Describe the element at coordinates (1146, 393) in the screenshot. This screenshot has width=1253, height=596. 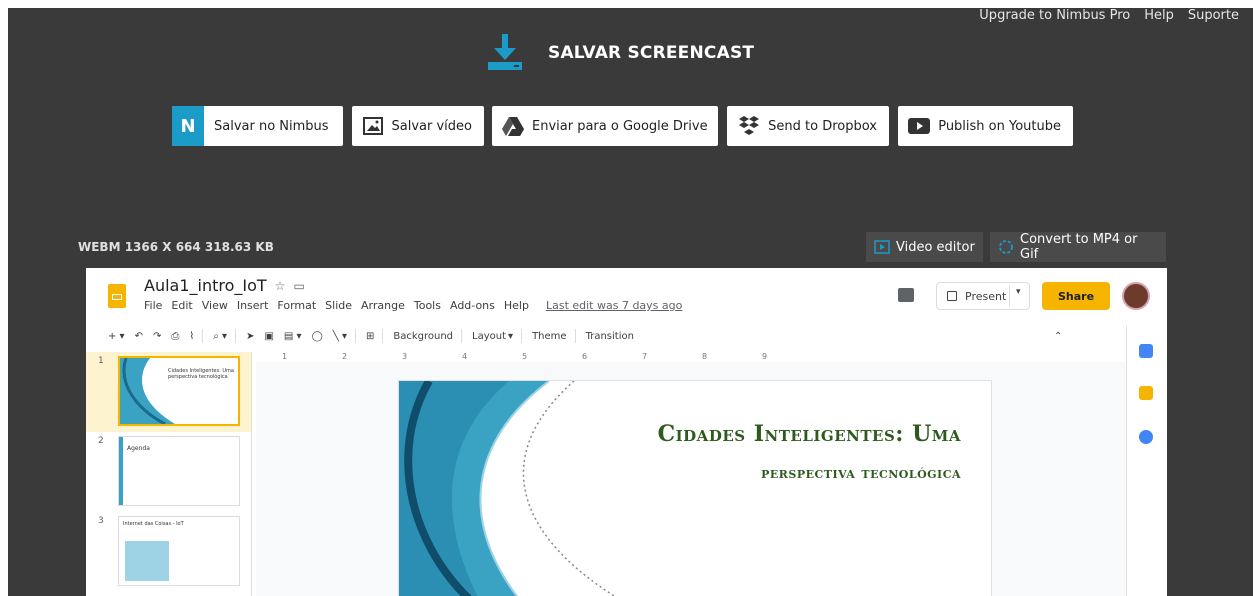
I see `keep-icon` at that location.